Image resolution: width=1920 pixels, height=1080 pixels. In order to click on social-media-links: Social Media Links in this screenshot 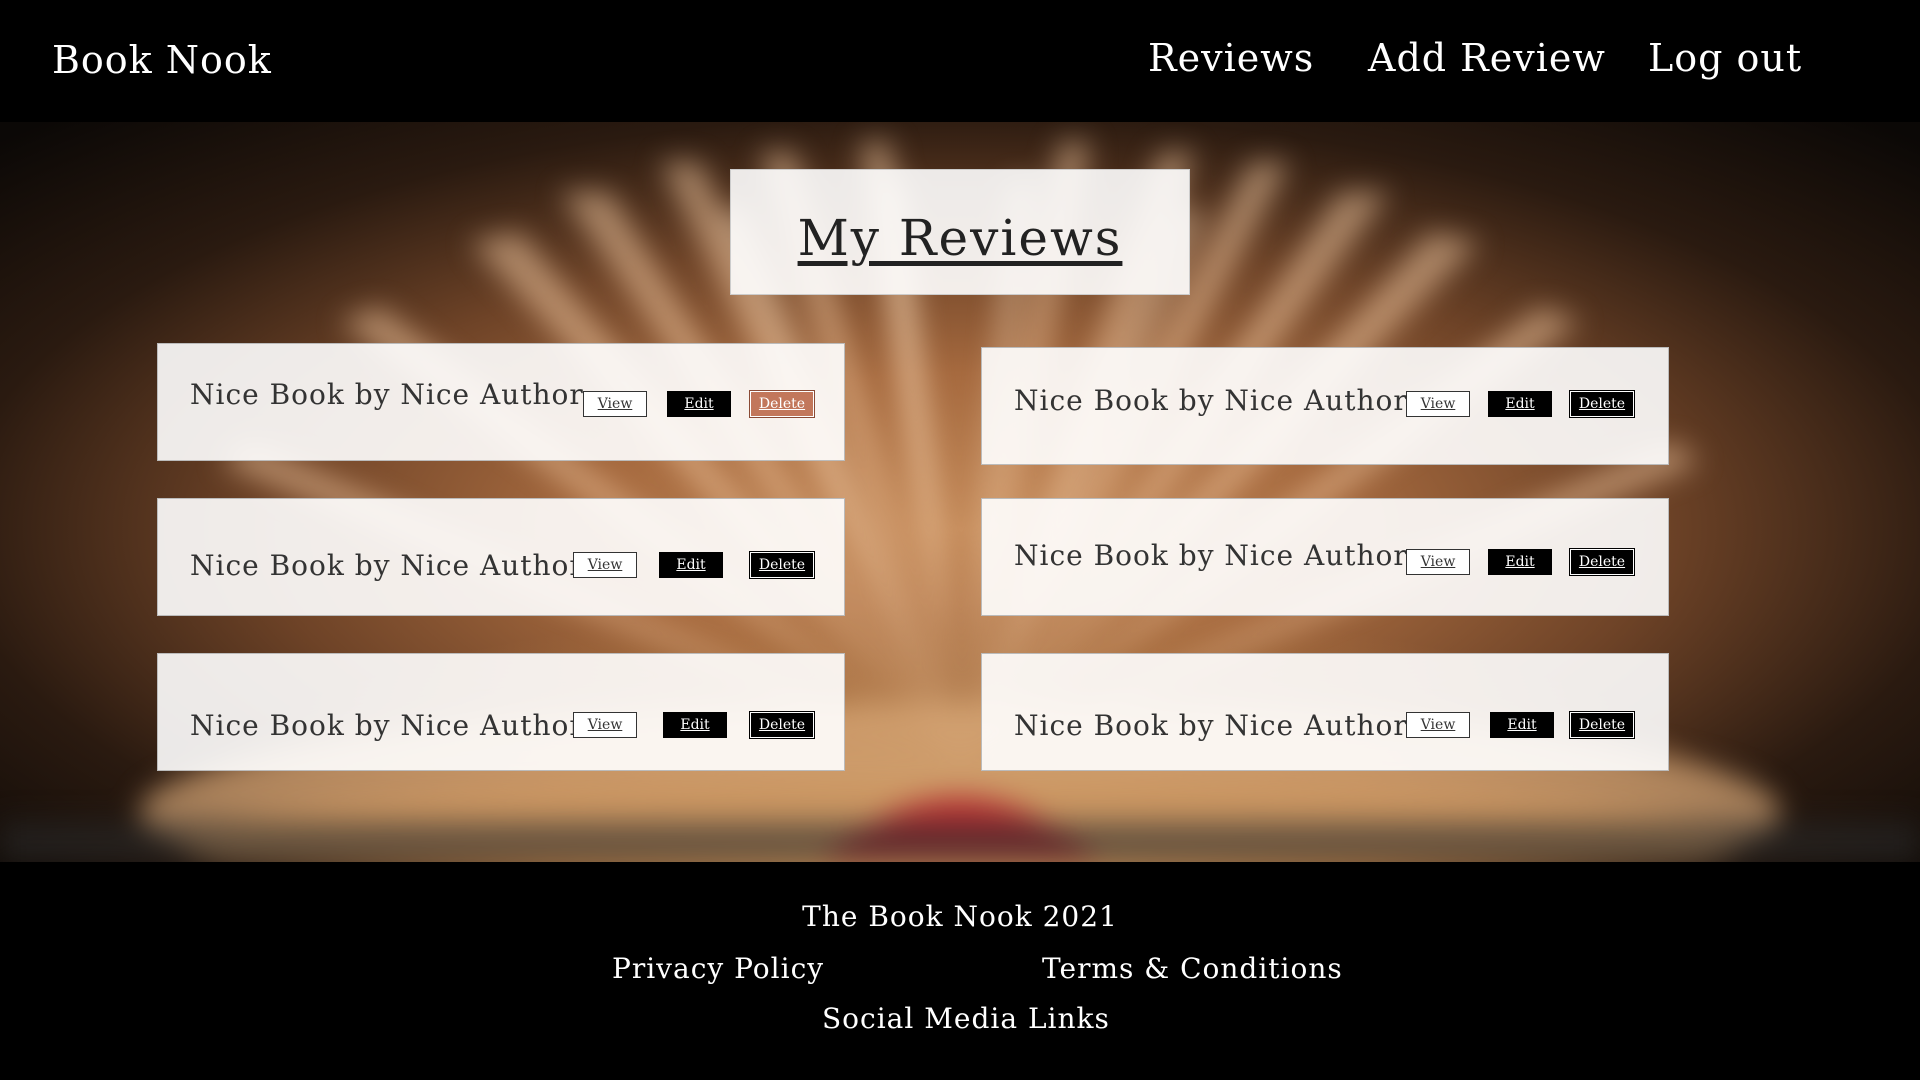, I will do `click(966, 1018)`.